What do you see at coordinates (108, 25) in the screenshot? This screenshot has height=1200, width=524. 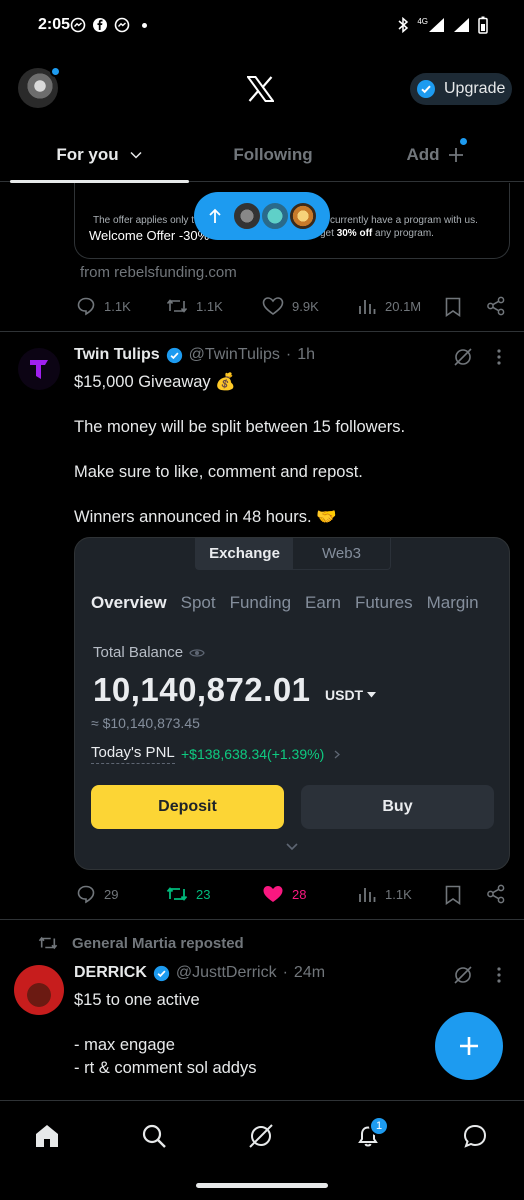 I see `notification-icons` at bounding box center [108, 25].